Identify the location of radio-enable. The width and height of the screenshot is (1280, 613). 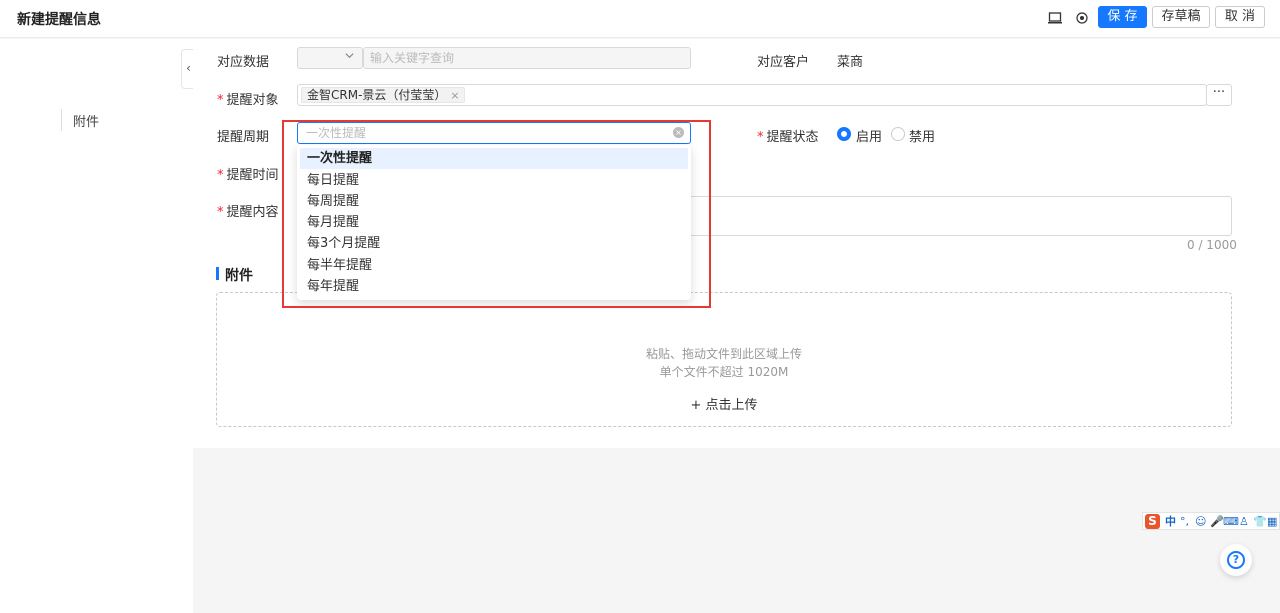
(844, 134).